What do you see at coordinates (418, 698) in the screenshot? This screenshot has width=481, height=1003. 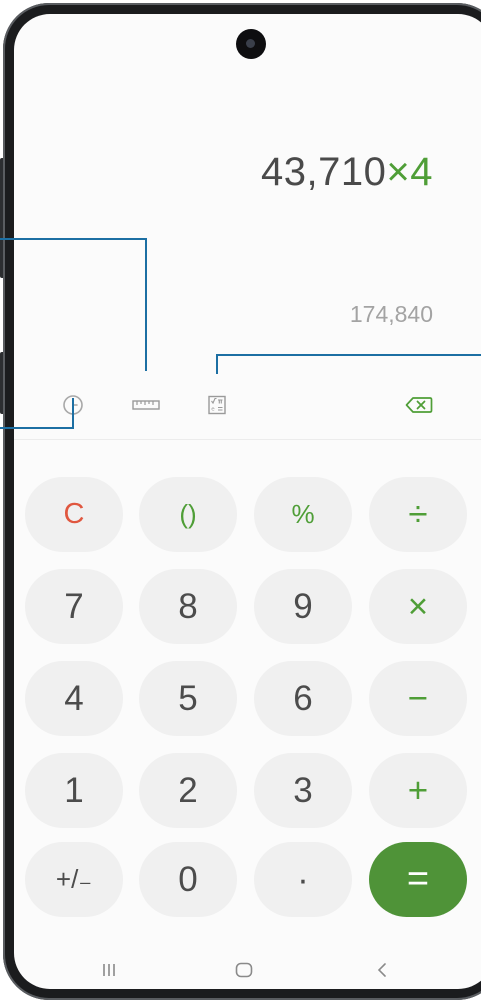 I see `subtract-button: −` at bounding box center [418, 698].